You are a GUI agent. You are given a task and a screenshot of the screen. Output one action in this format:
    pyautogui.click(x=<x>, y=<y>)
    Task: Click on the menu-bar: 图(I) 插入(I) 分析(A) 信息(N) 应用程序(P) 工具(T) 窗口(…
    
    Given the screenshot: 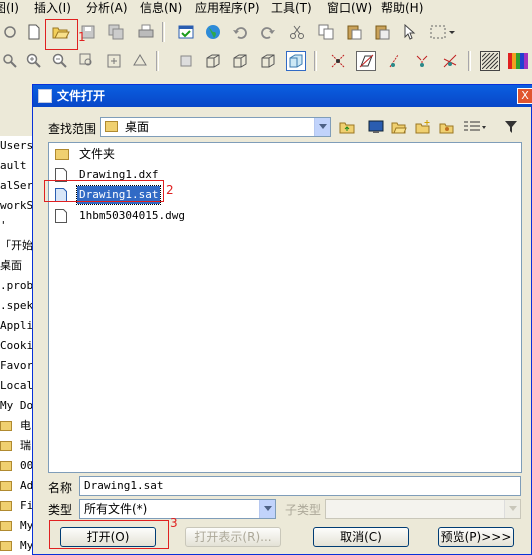 What is the action you would take?
    pyautogui.click(x=266, y=8)
    